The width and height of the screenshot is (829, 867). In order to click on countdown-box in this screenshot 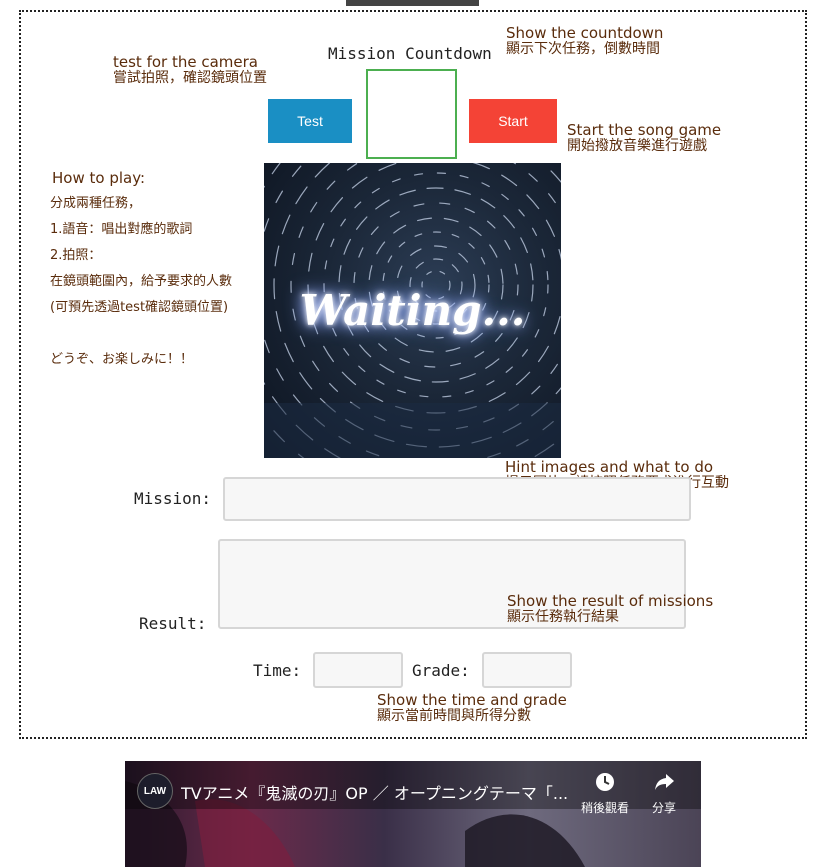, I will do `click(411, 114)`.